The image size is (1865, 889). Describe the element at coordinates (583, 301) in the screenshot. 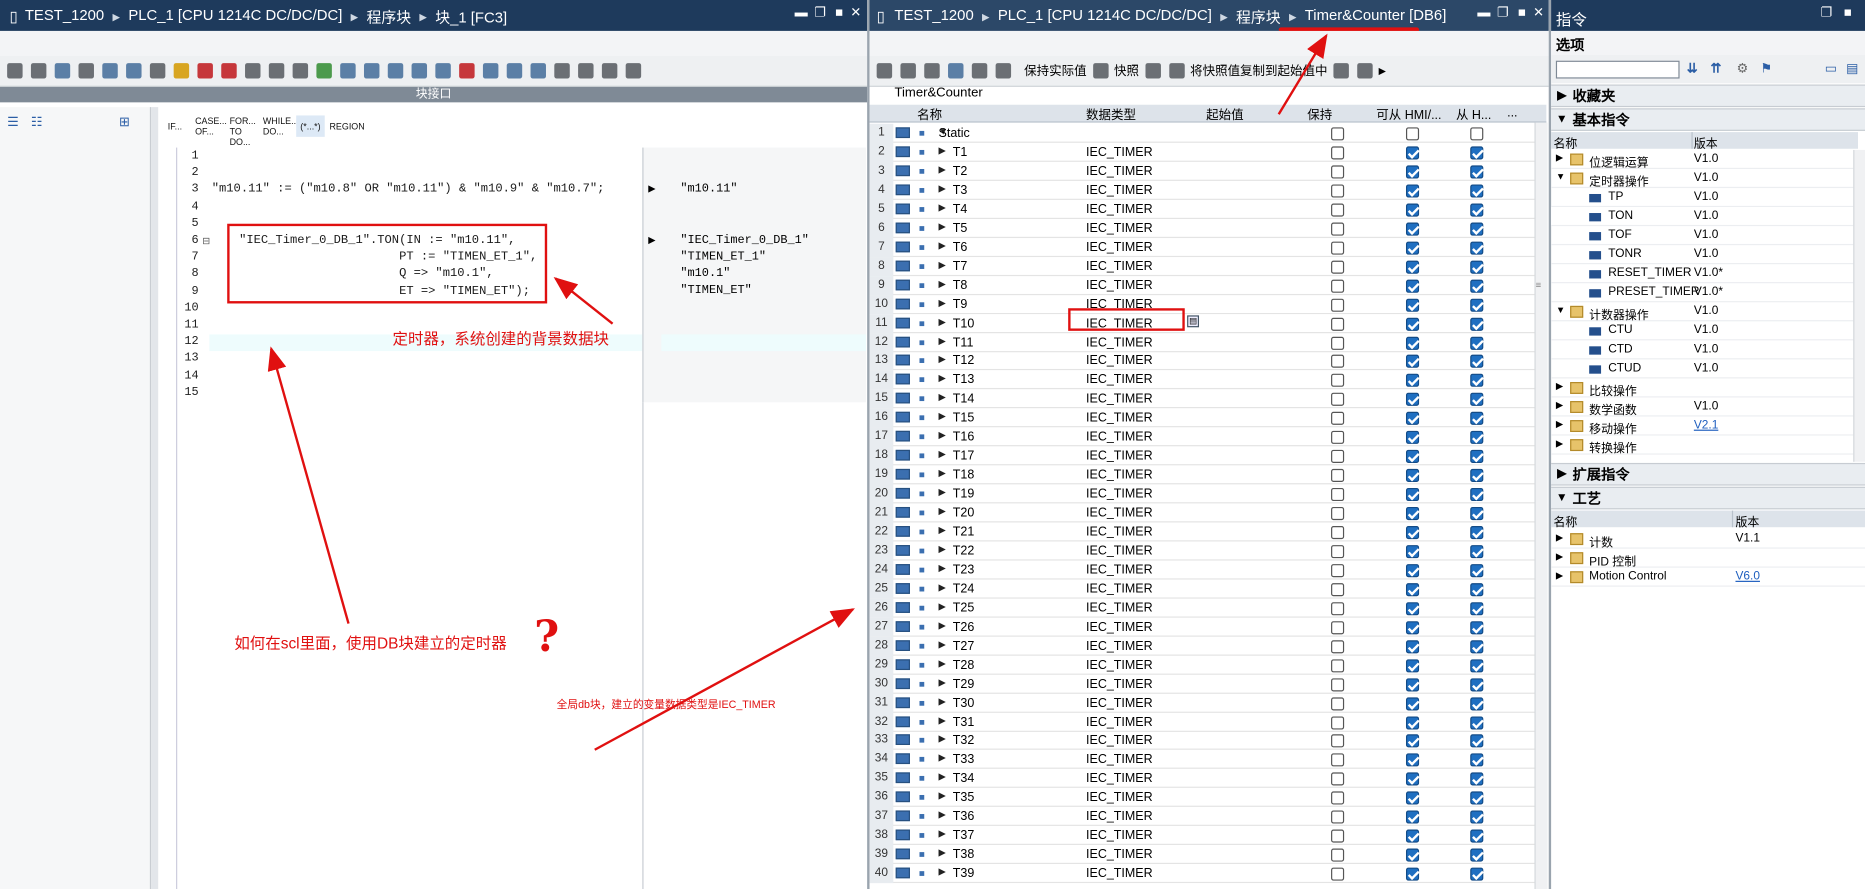

I see `arrow-to-timer` at that location.